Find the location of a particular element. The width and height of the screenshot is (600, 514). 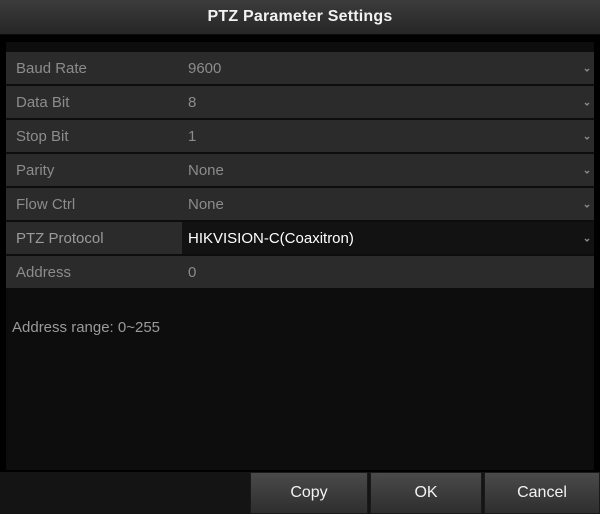

data-bit-row: Data Bit 8 is located at coordinates (300, 102).